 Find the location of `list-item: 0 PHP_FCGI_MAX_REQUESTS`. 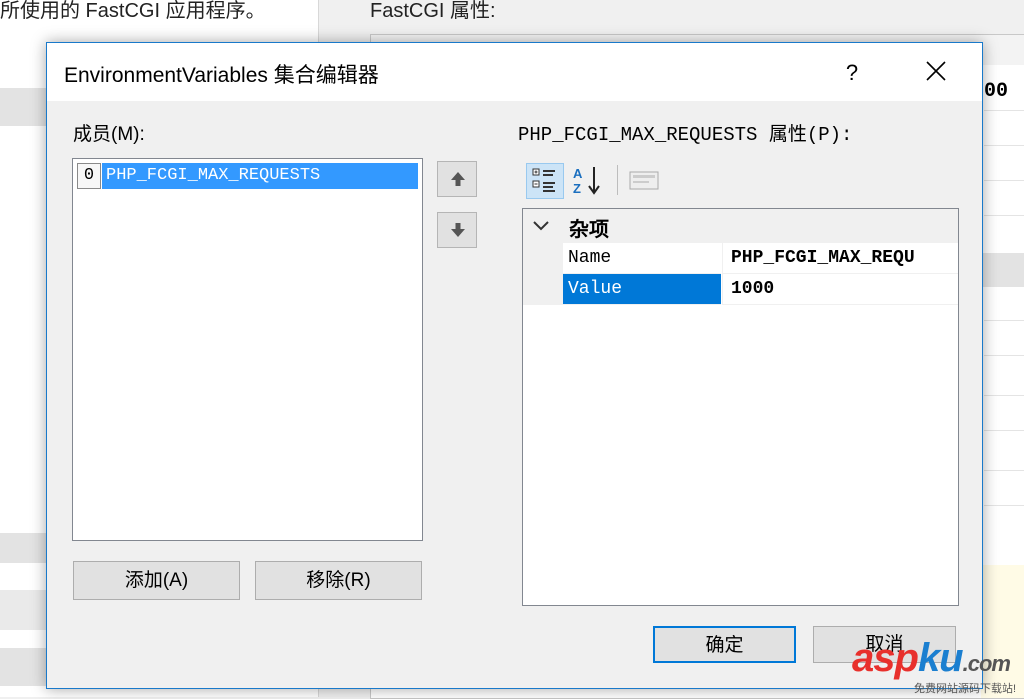

list-item: 0 PHP_FCGI_MAX_REQUESTS is located at coordinates (247, 176).